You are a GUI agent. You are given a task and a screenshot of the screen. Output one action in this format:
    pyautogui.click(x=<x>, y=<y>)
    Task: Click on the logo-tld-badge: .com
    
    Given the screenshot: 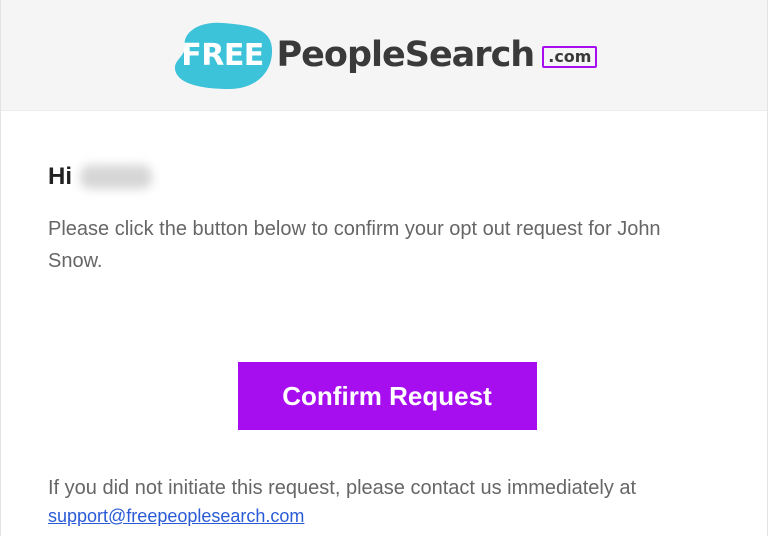 What is the action you would take?
    pyautogui.click(x=570, y=57)
    